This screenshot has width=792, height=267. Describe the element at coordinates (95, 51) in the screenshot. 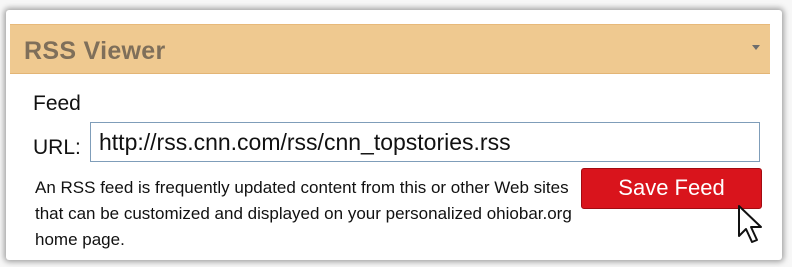

I see `widget-title: RSS Viewer` at that location.